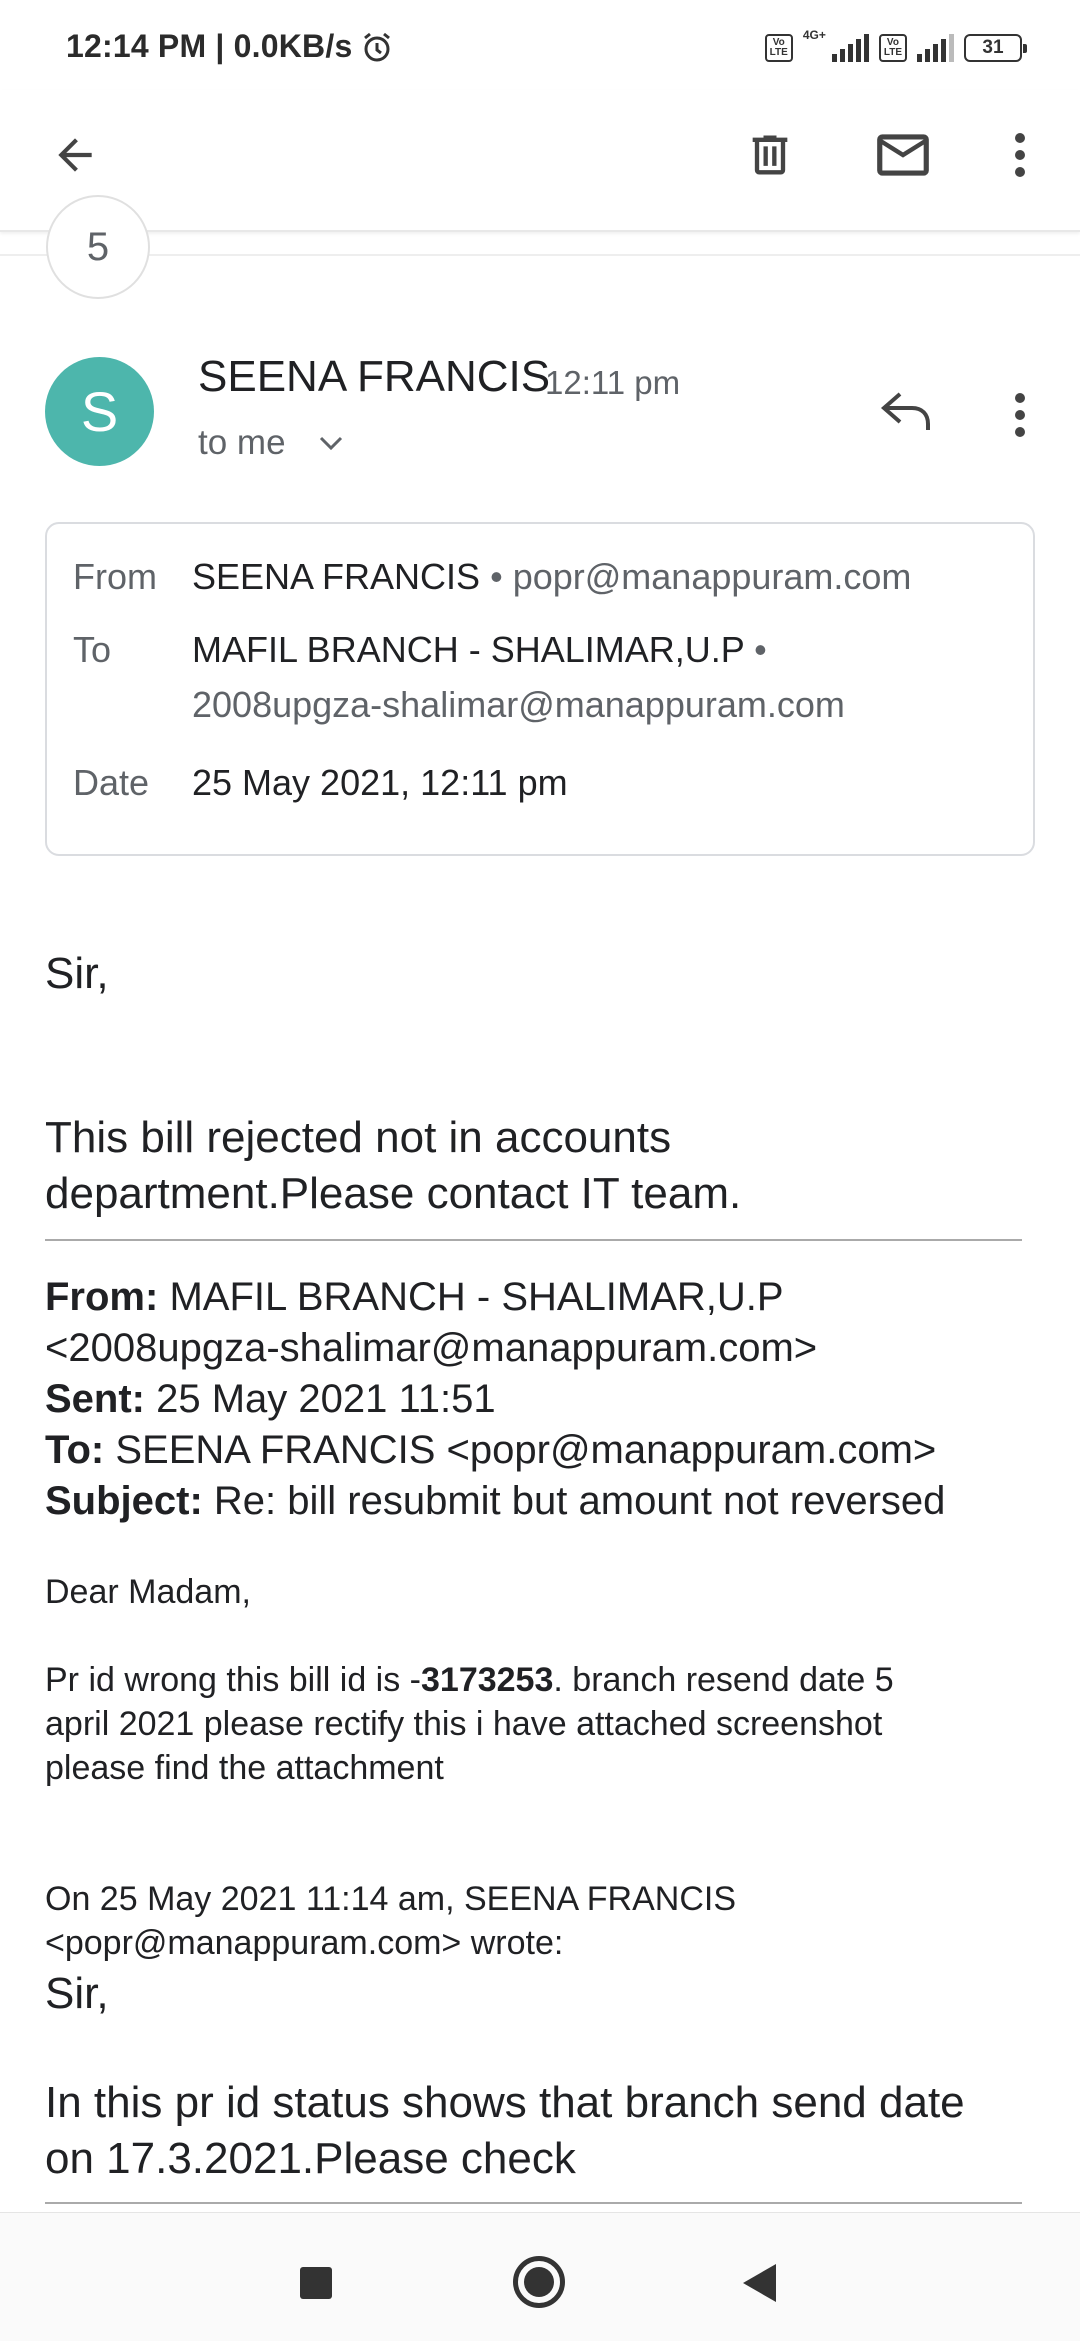  I want to click on top-app-bar, so click(540, 161).